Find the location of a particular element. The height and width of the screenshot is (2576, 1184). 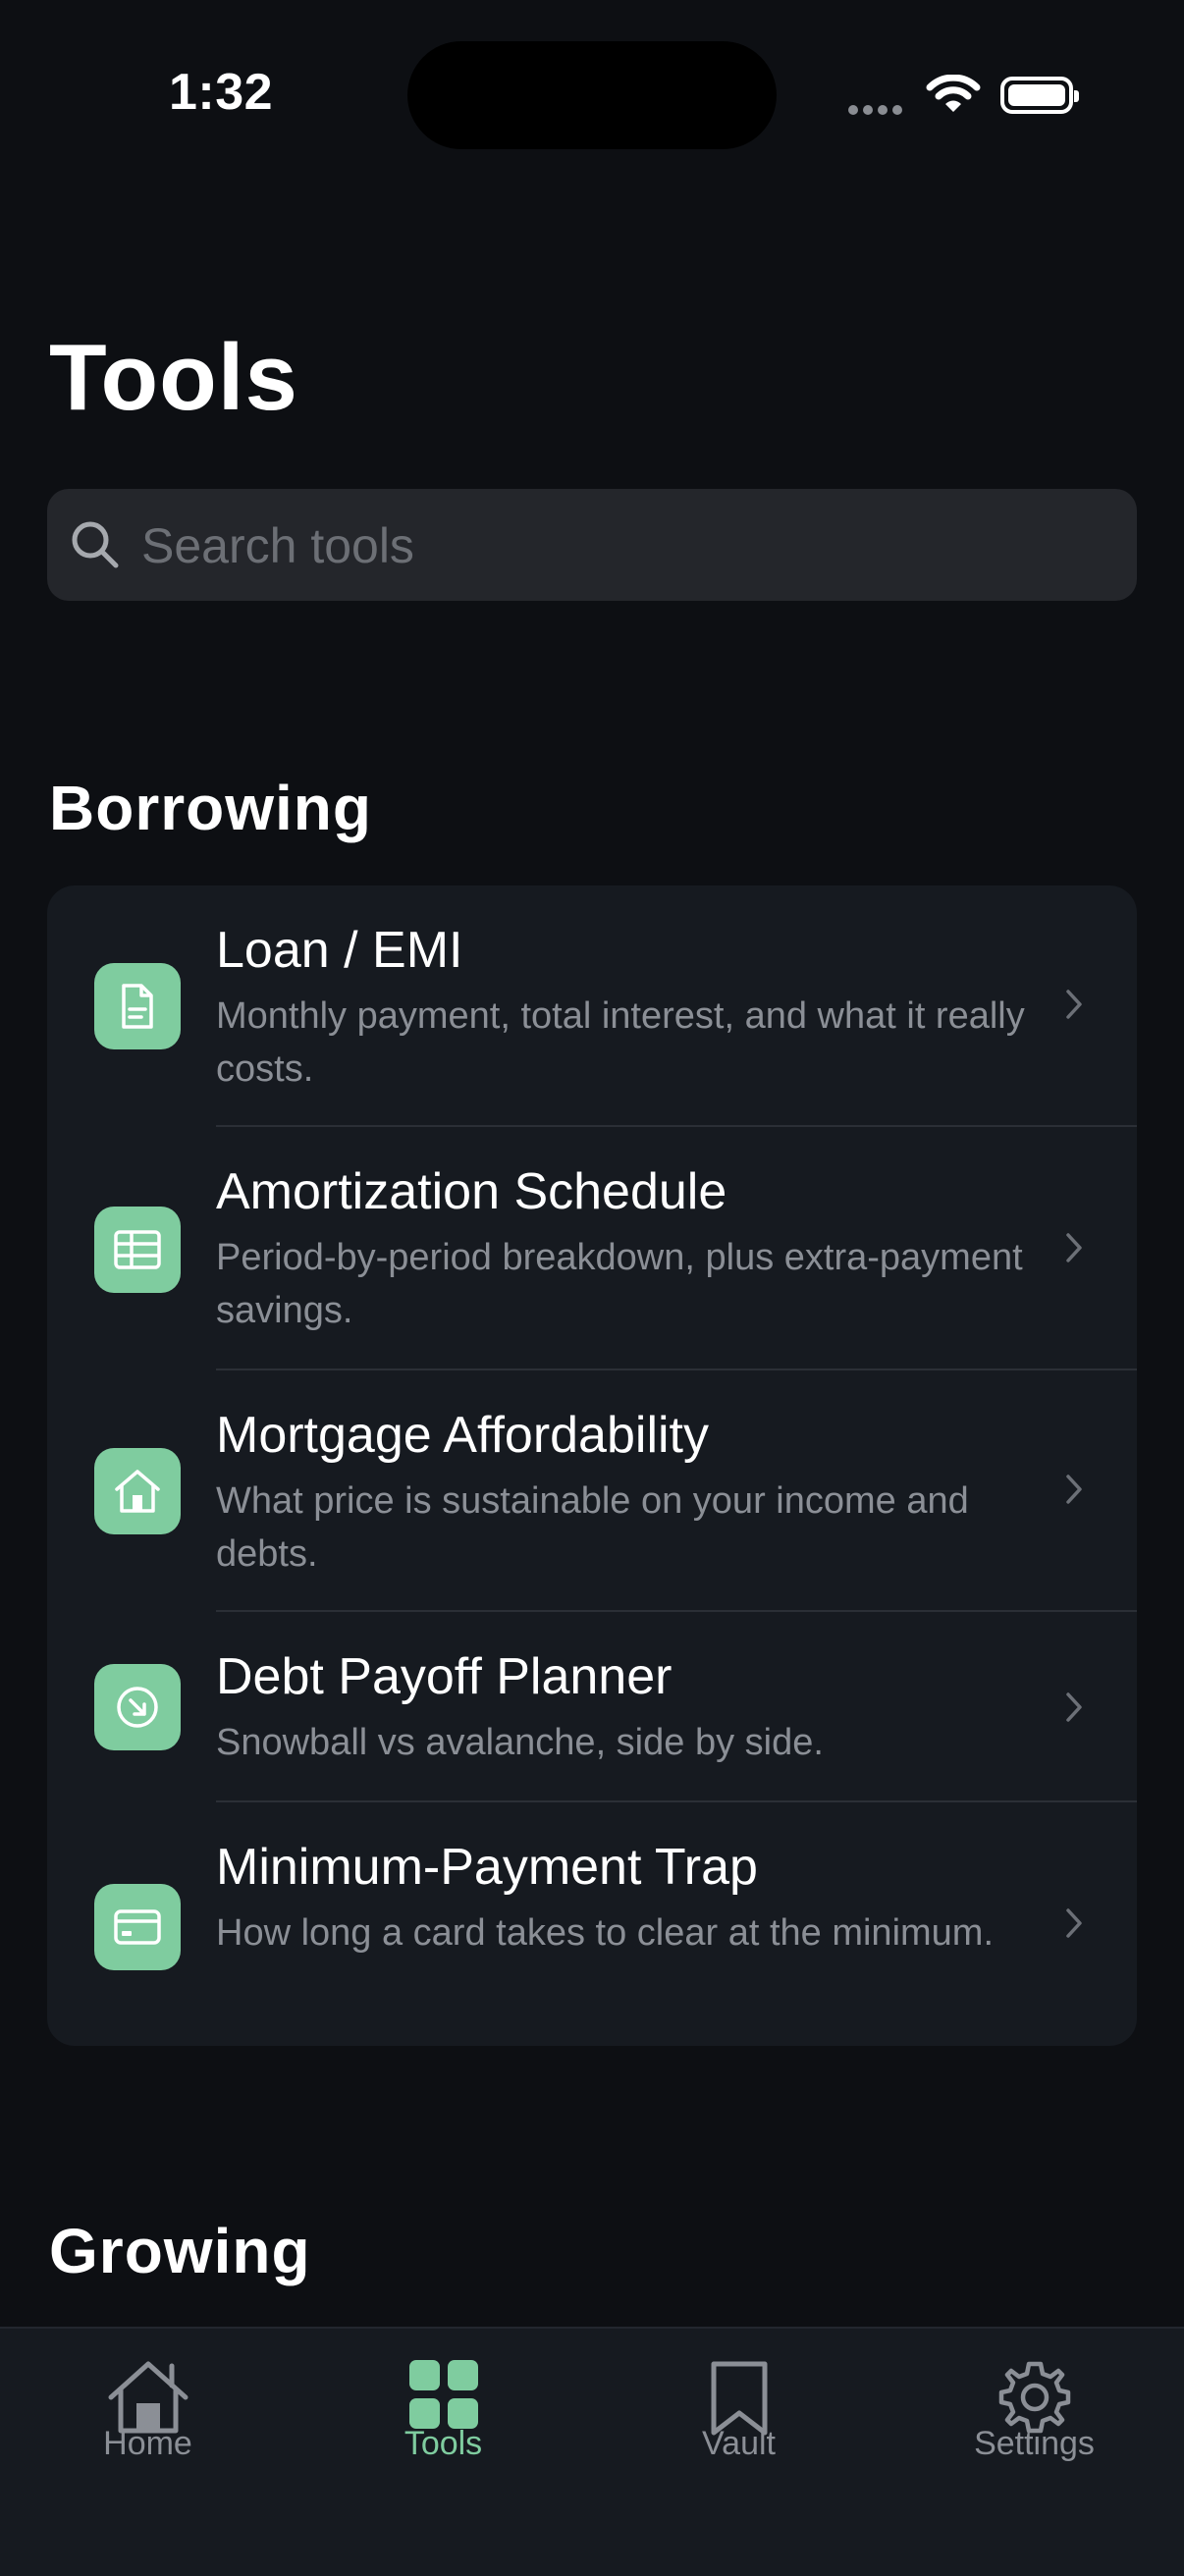

tab-label: Tools is located at coordinates (443, 2443).